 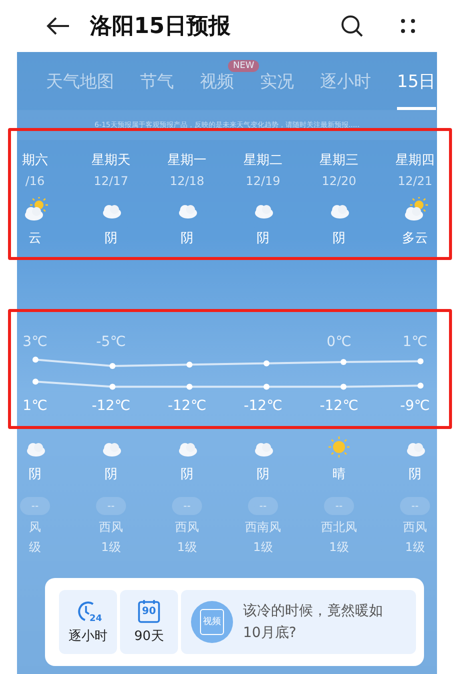 I want to click on tab: 实况, so click(x=277, y=81).